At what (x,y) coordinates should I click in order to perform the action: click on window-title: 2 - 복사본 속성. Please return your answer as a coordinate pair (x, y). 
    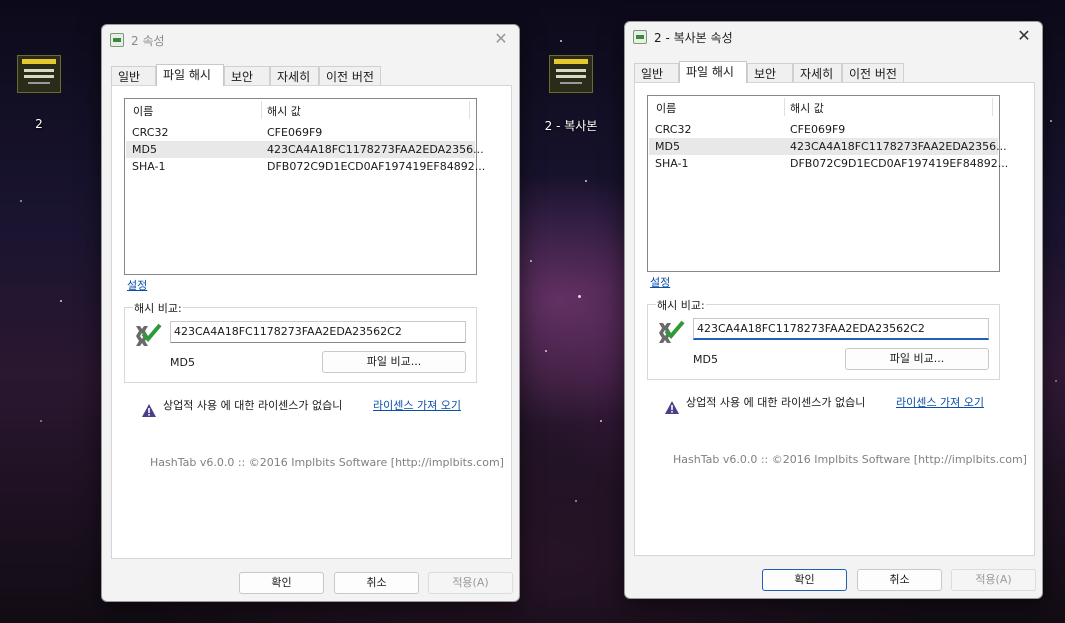
    Looking at the image, I should click on (693, 38).